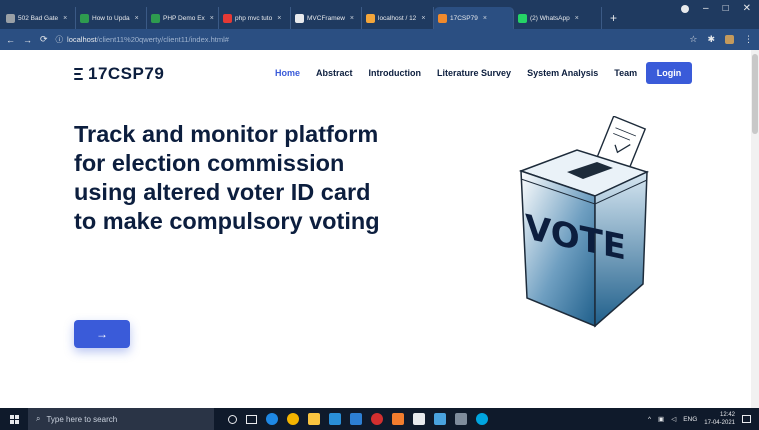 The height and width of the screenshot is (430, 759). I want to click on forward-arrow-icon: →, so click(27, 40).